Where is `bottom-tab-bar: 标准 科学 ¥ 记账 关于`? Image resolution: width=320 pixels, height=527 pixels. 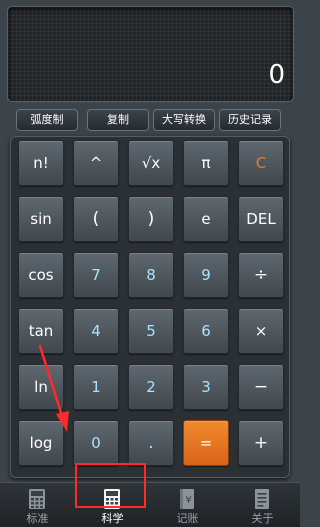 bottom-tab-bar: 标准 科学 ¥ 记账 关于 is located at coordinates (150, 504).